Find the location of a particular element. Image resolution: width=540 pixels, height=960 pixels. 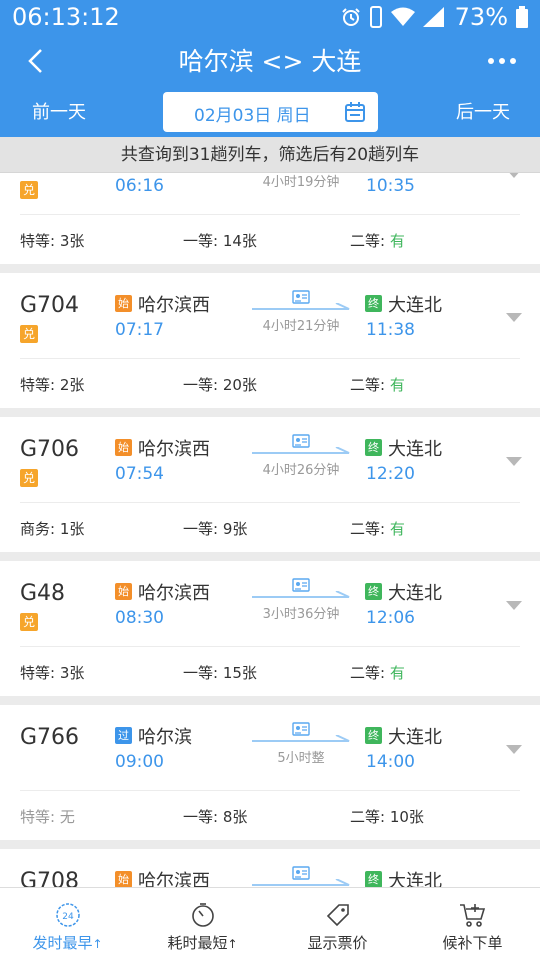

arrival-time: 12:06 is located at coordinates (390, 618).